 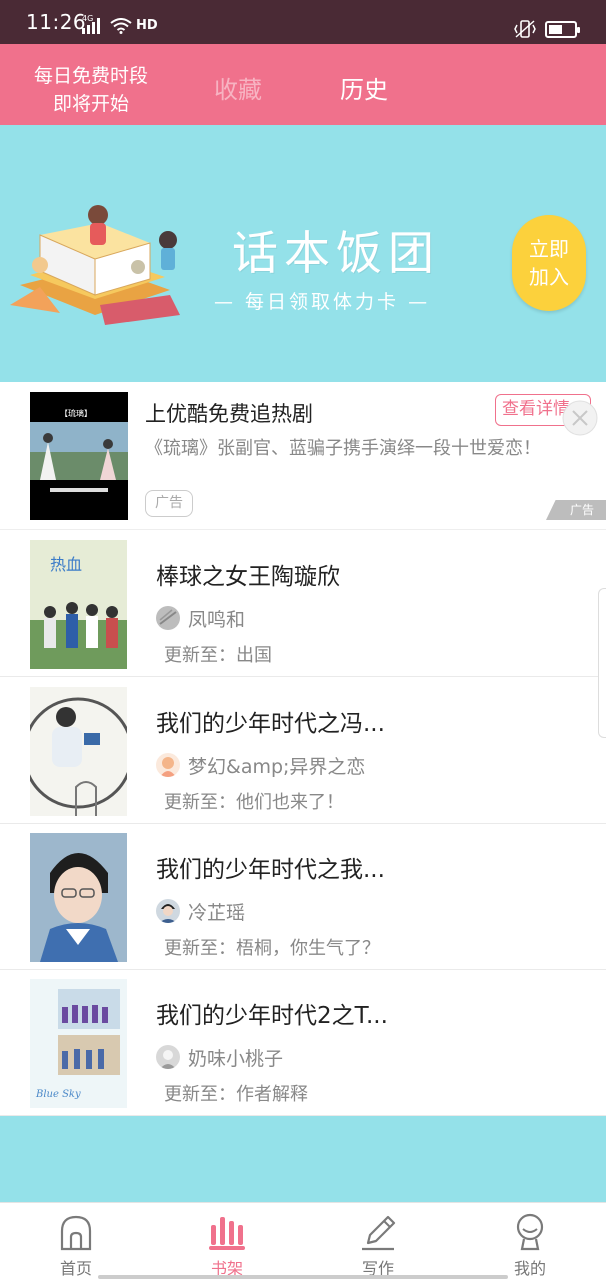 What do you see at coordinates (580, 418) in the screenshot?
I see `close-icon` at bounding box center [580, 418].